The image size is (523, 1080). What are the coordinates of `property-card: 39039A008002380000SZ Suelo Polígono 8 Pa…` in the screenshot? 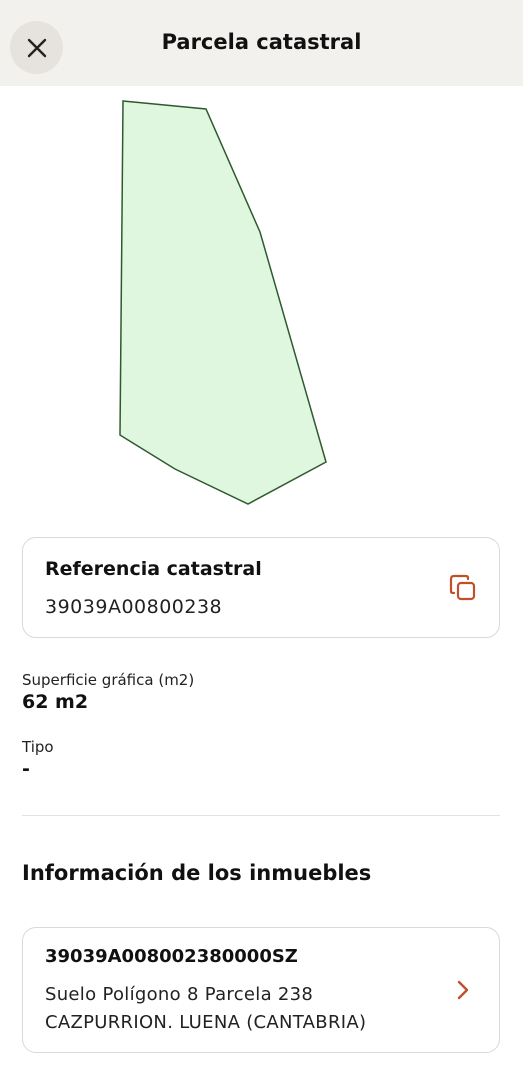 It's located at (261, 990).